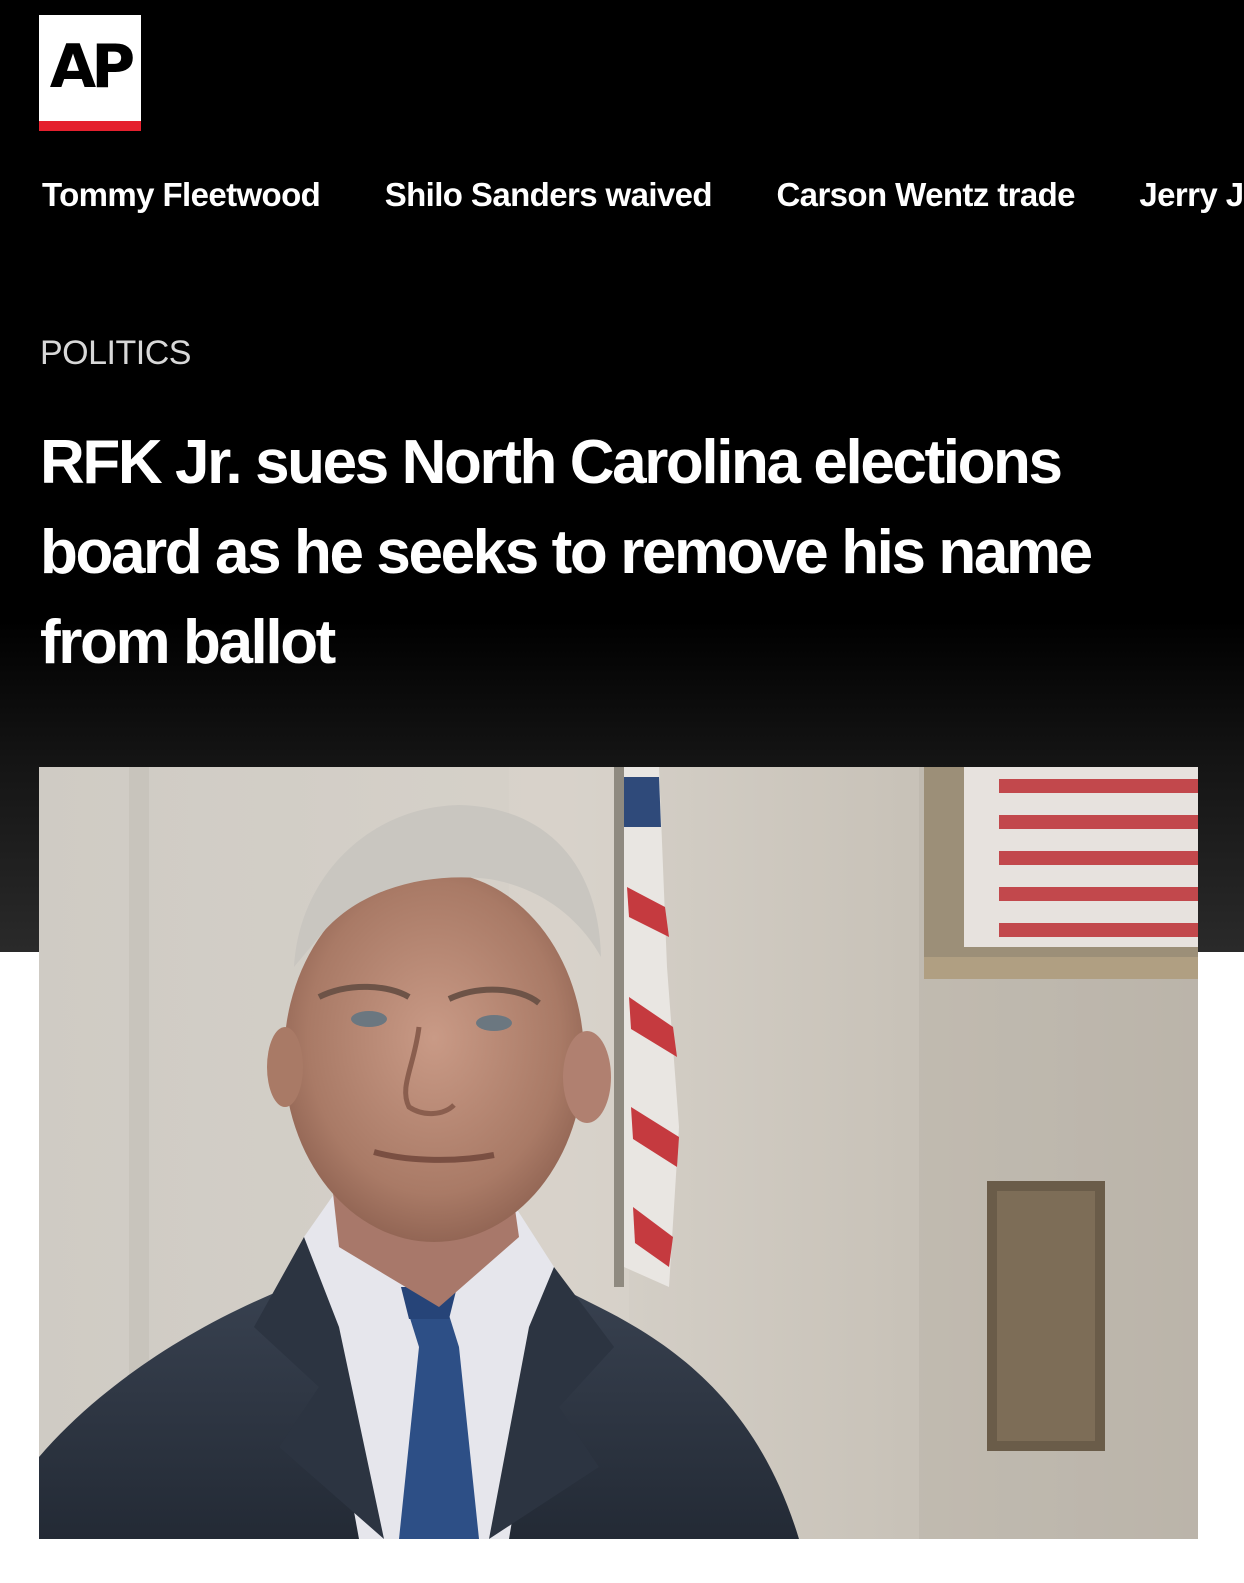 Image resolution: width=1244 pixels, height=1583 pixels. I want to click on ap-logo-box: AP, so click(90, 68).